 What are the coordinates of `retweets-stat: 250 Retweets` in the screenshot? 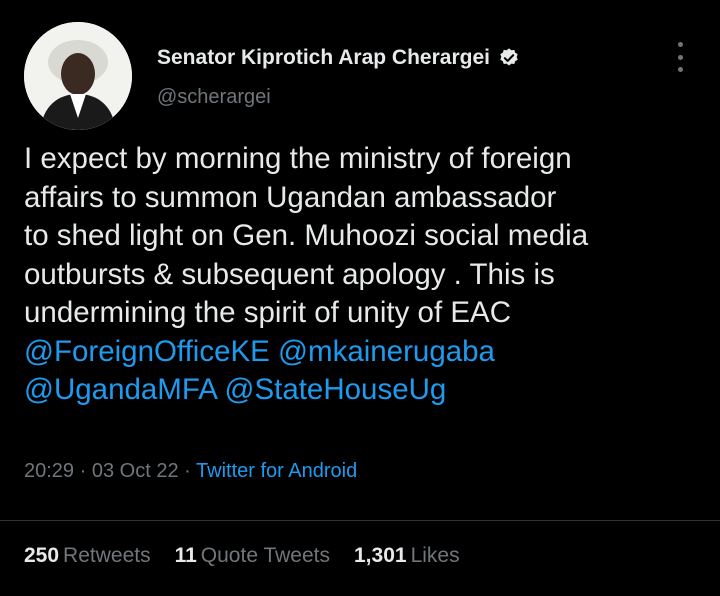 It's located at (87, 556).